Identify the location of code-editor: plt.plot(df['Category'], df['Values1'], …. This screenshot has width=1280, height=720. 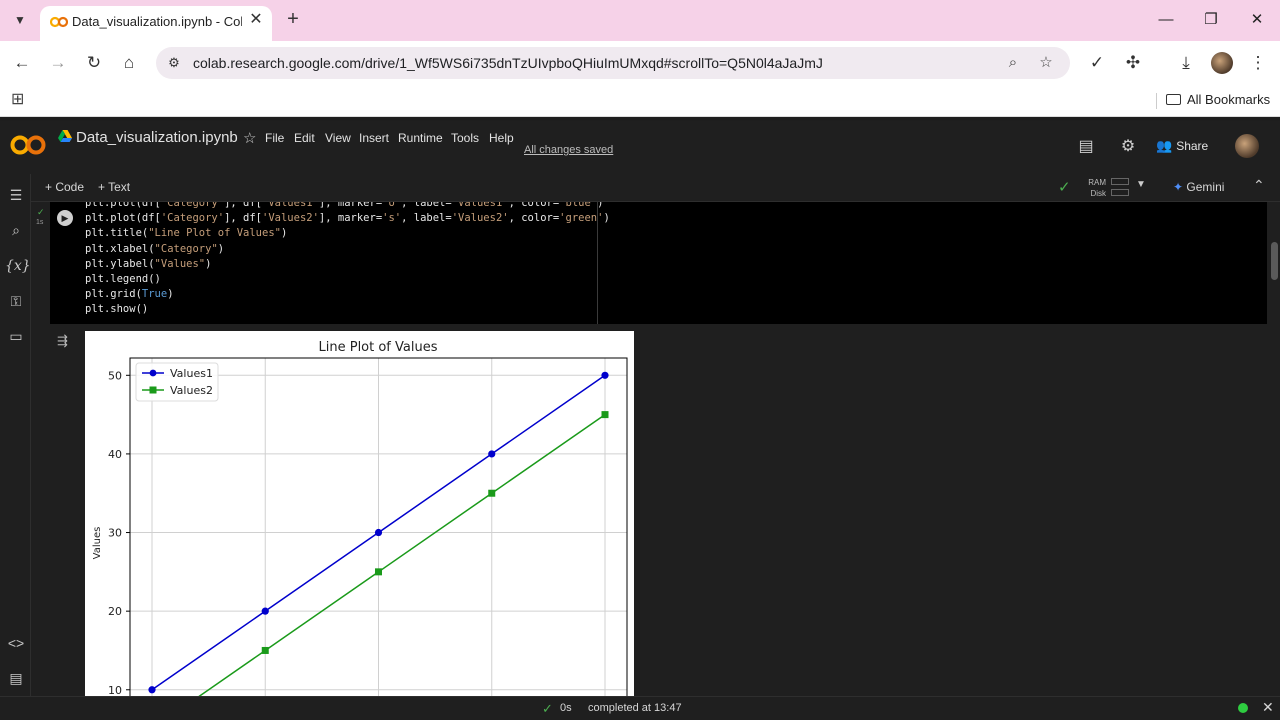
(347, 260).